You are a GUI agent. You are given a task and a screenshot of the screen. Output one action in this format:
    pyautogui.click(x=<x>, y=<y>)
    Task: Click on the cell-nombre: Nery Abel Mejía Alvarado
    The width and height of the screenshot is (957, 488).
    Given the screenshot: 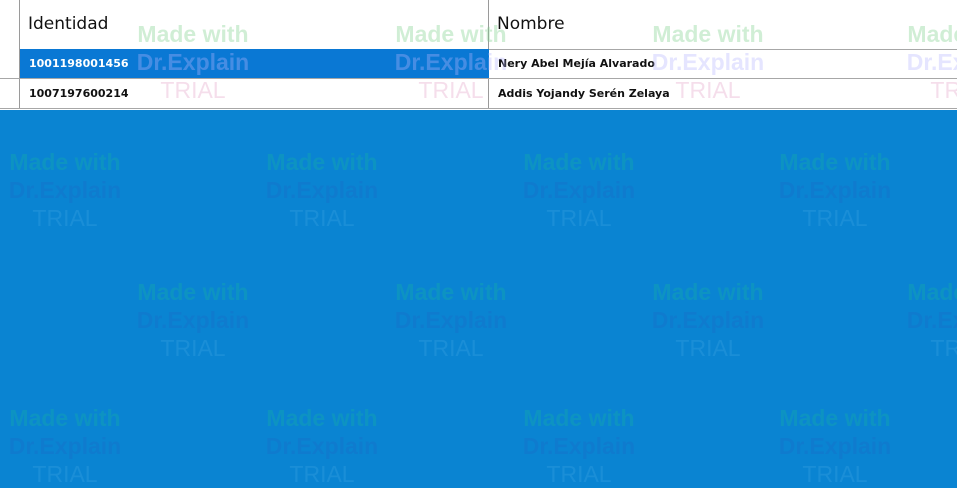 What is the action you would take?
    pyautogui.click(x=723, y=63)
    